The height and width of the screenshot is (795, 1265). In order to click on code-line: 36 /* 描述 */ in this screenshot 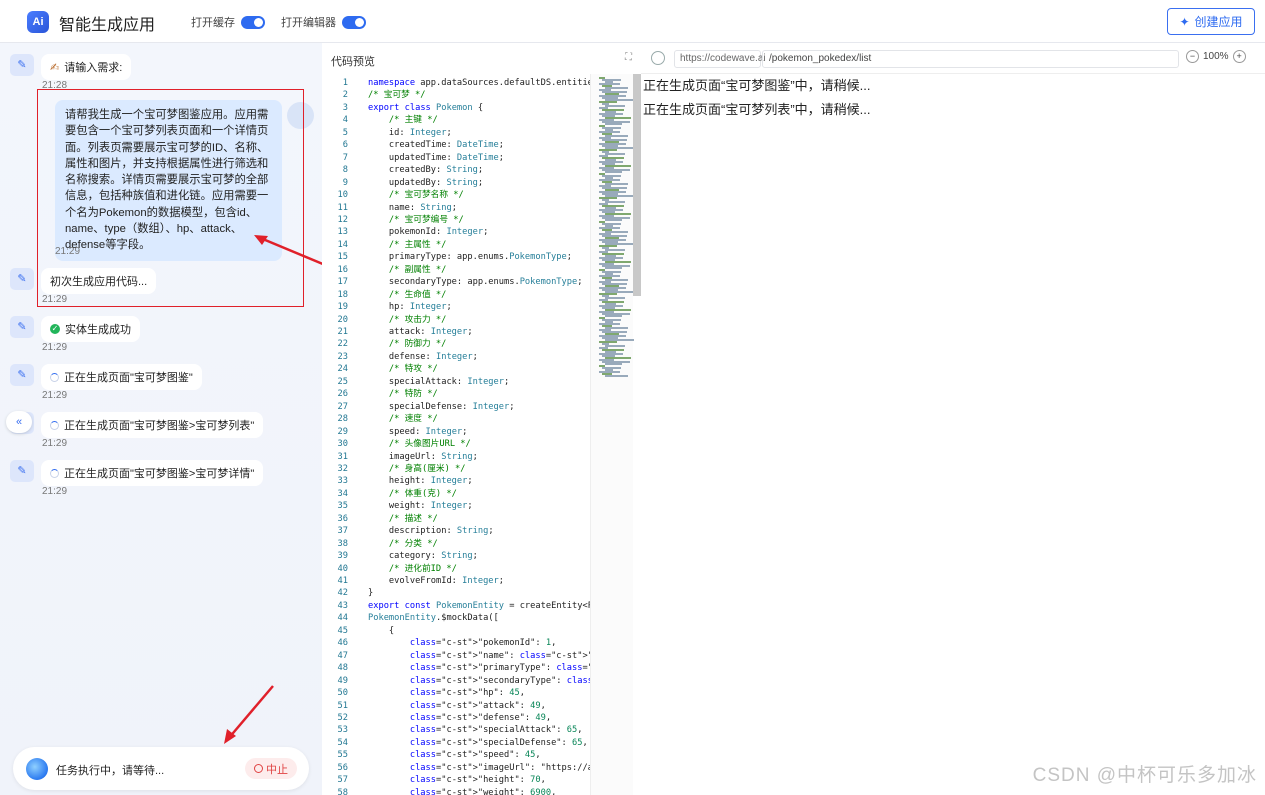, I will do `click(387, 518)`.